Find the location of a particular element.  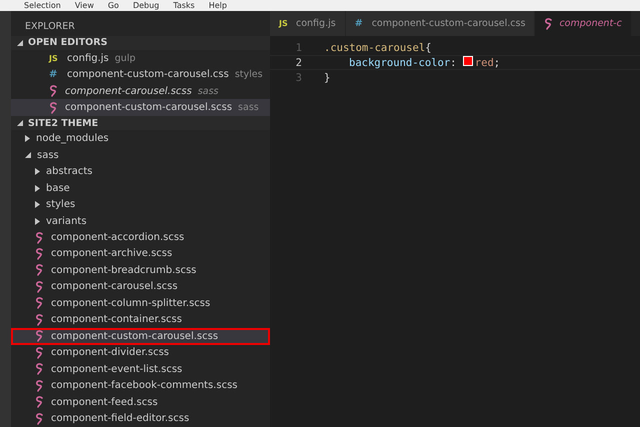

file-item: component-field-editor.scss is located at coordinates (140, 418).